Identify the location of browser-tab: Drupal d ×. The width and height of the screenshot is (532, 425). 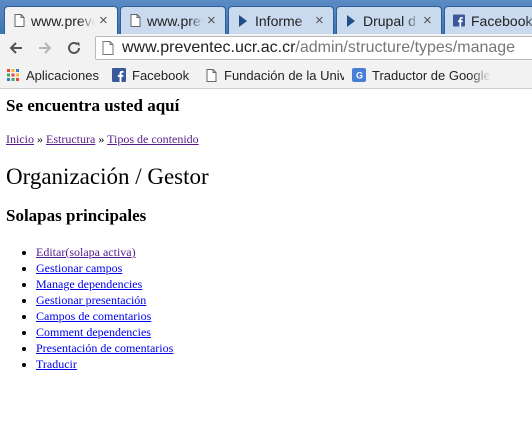
(389, 20).